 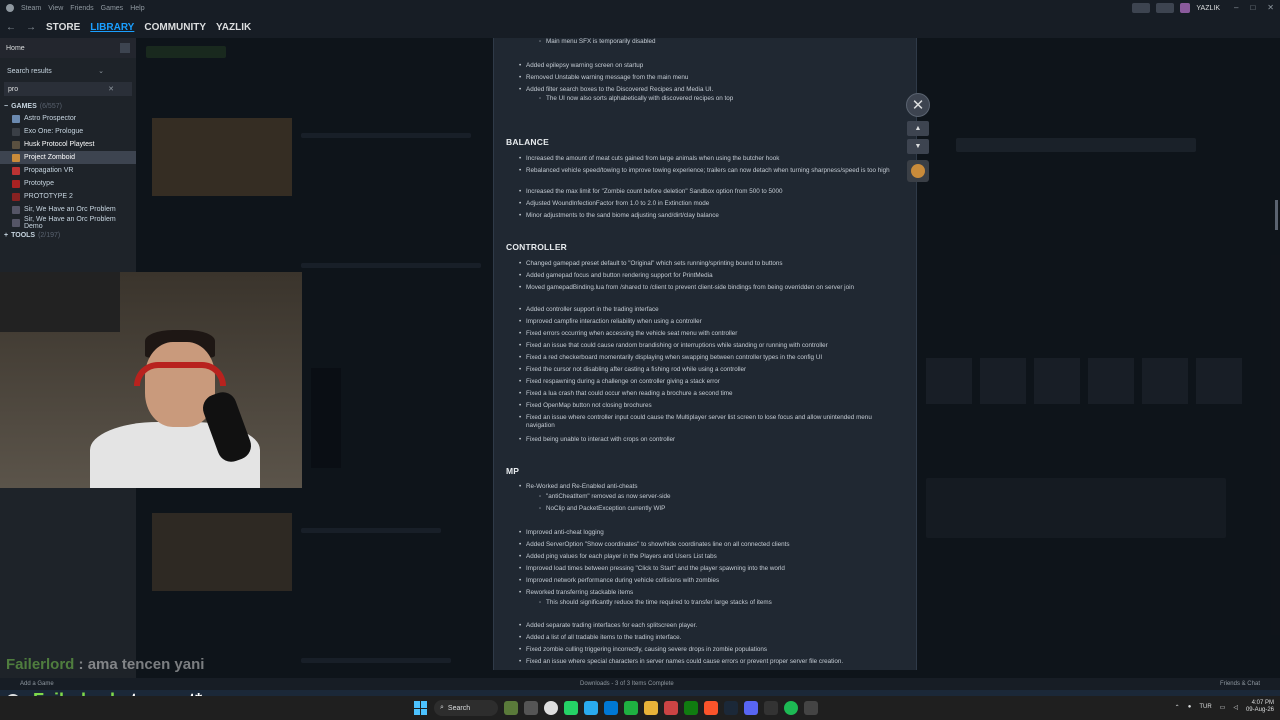 I want to click on tab-store: STORE, so click(x=63, y=27).